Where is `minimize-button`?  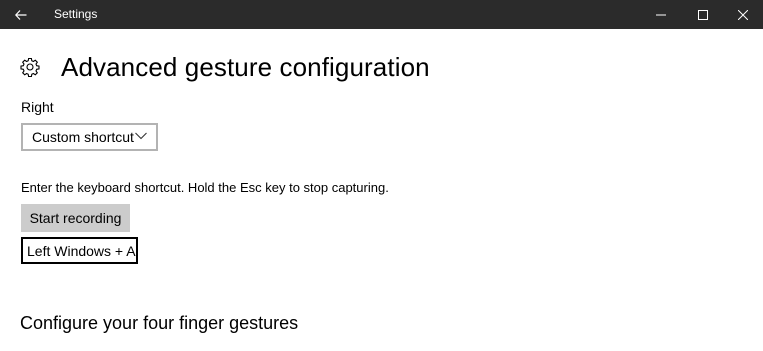
minimize-button is located at coordinates (661, 14).